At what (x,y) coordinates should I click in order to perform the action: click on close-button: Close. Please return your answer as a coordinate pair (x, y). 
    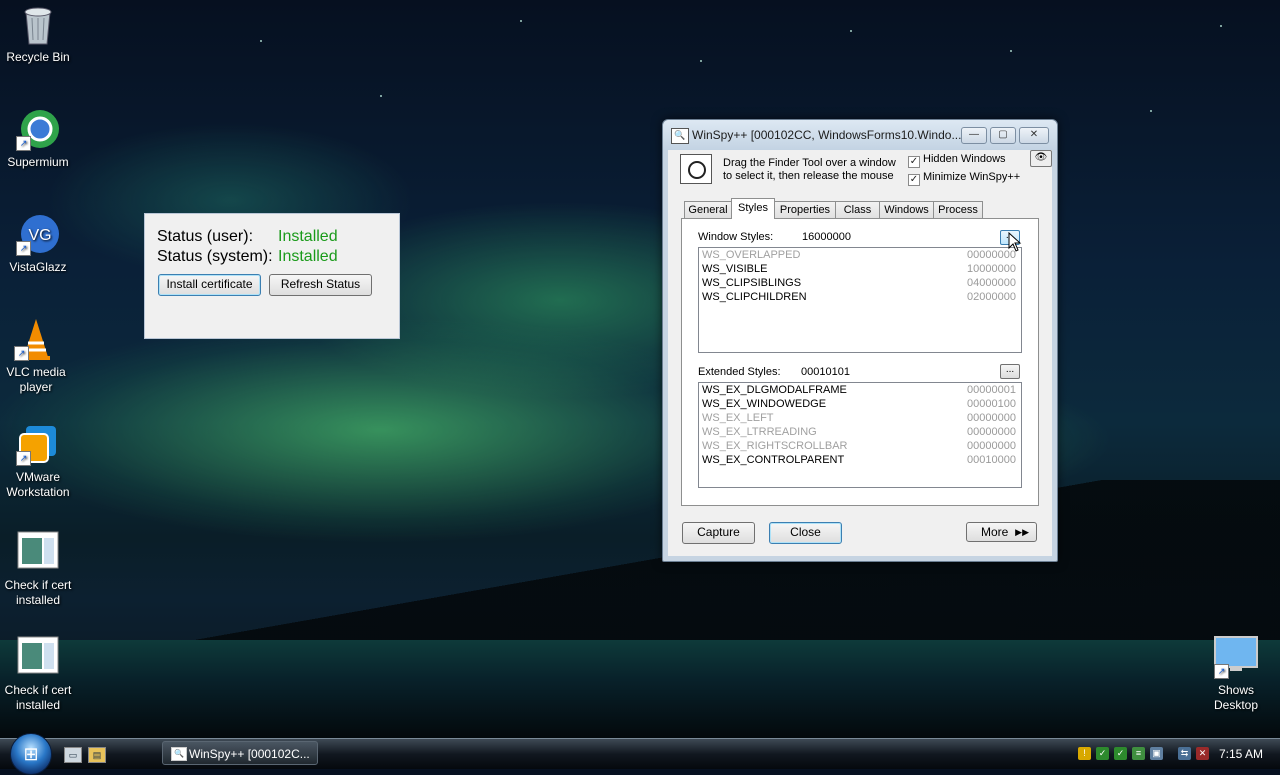
    Looking at the image, I should click on (805, 533).